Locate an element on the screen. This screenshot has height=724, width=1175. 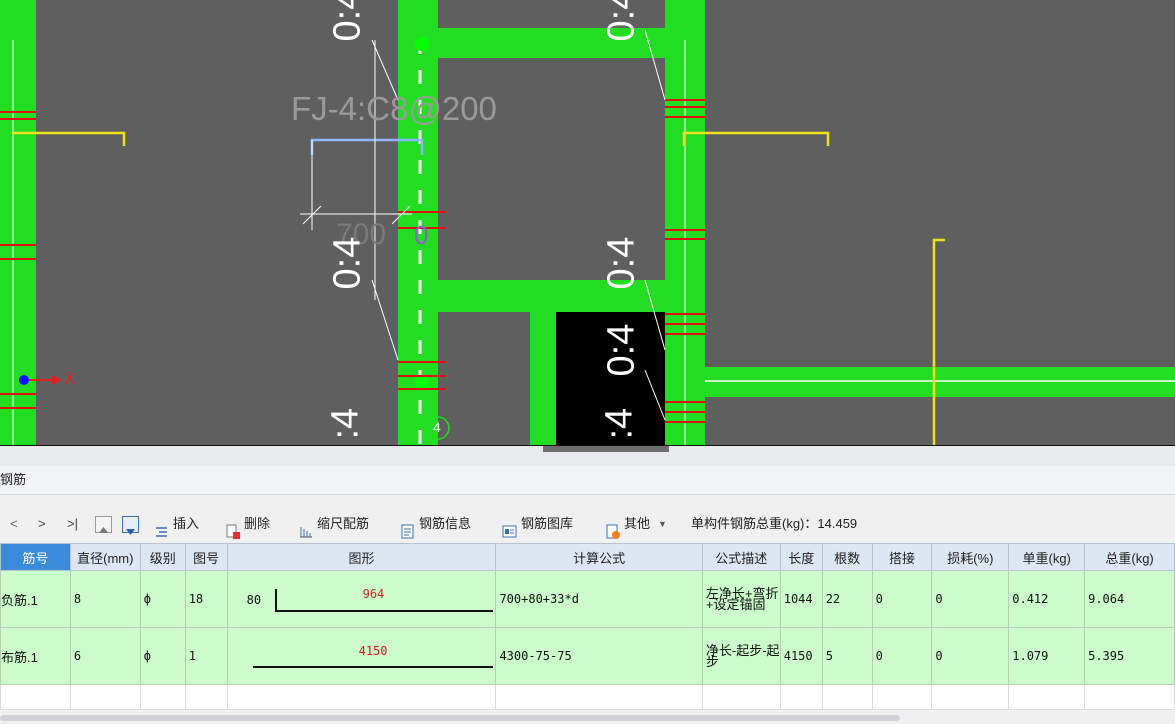
col-header-lap: 搭接 is located at coordinates (902, 557).